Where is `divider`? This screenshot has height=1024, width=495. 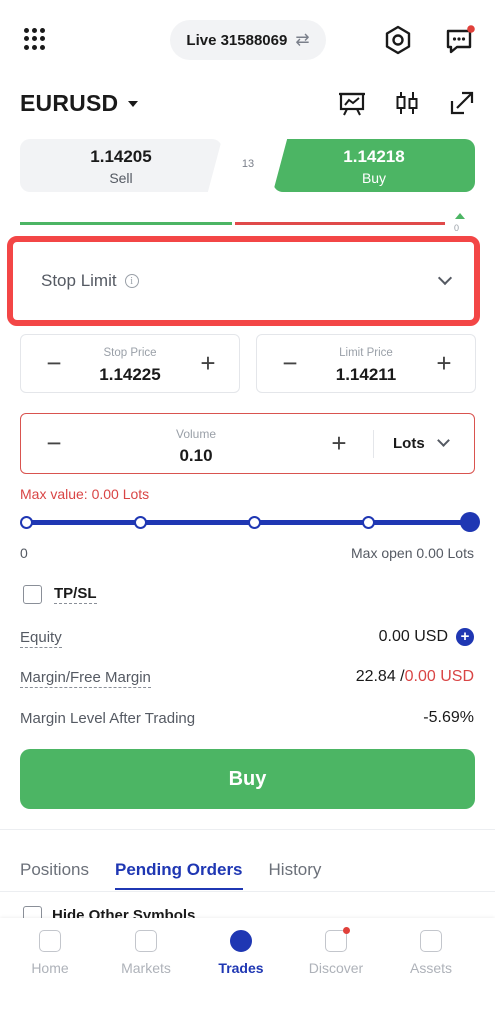
divider is located at coordinates (373, 444).